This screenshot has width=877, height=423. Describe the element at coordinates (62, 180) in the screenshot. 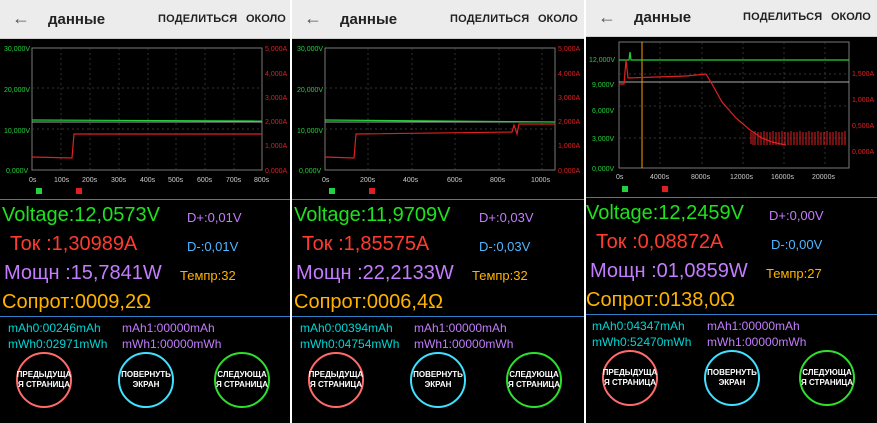

I see `x-tick: 100s` at that location.